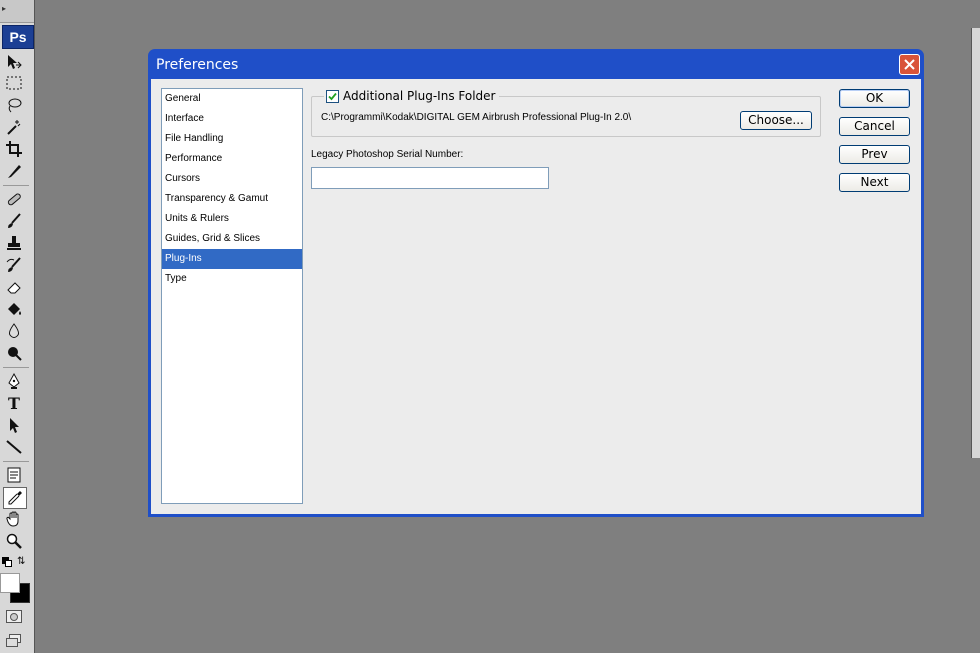  I want to click on dodge-tool-icon, so click(14, 353).